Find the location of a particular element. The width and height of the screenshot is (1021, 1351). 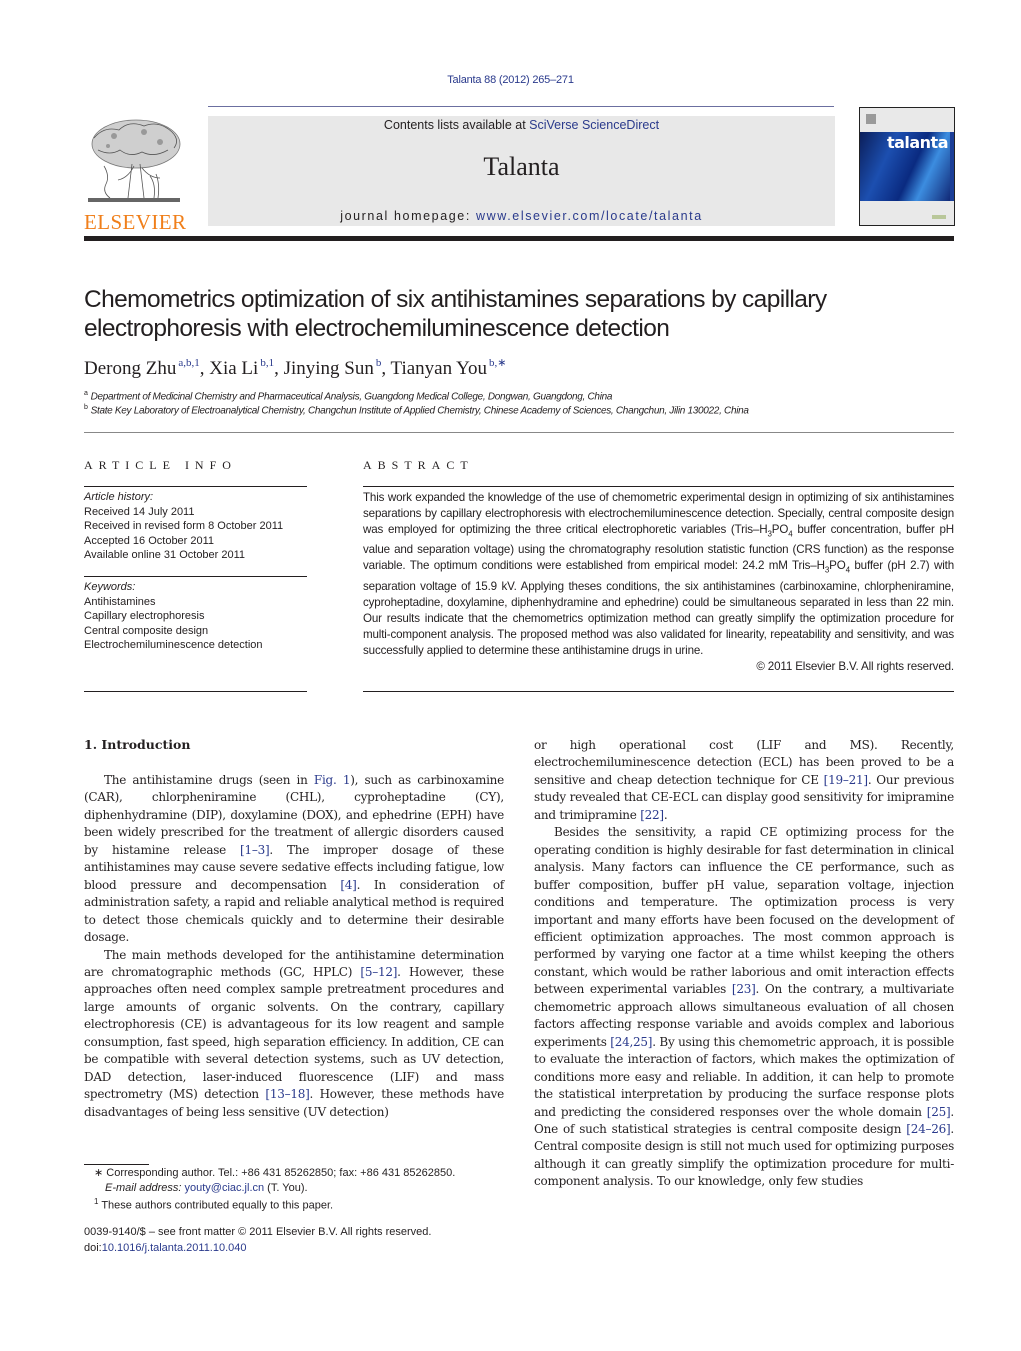

reference-link: [13–18] is located at coordinates (287, 1094).